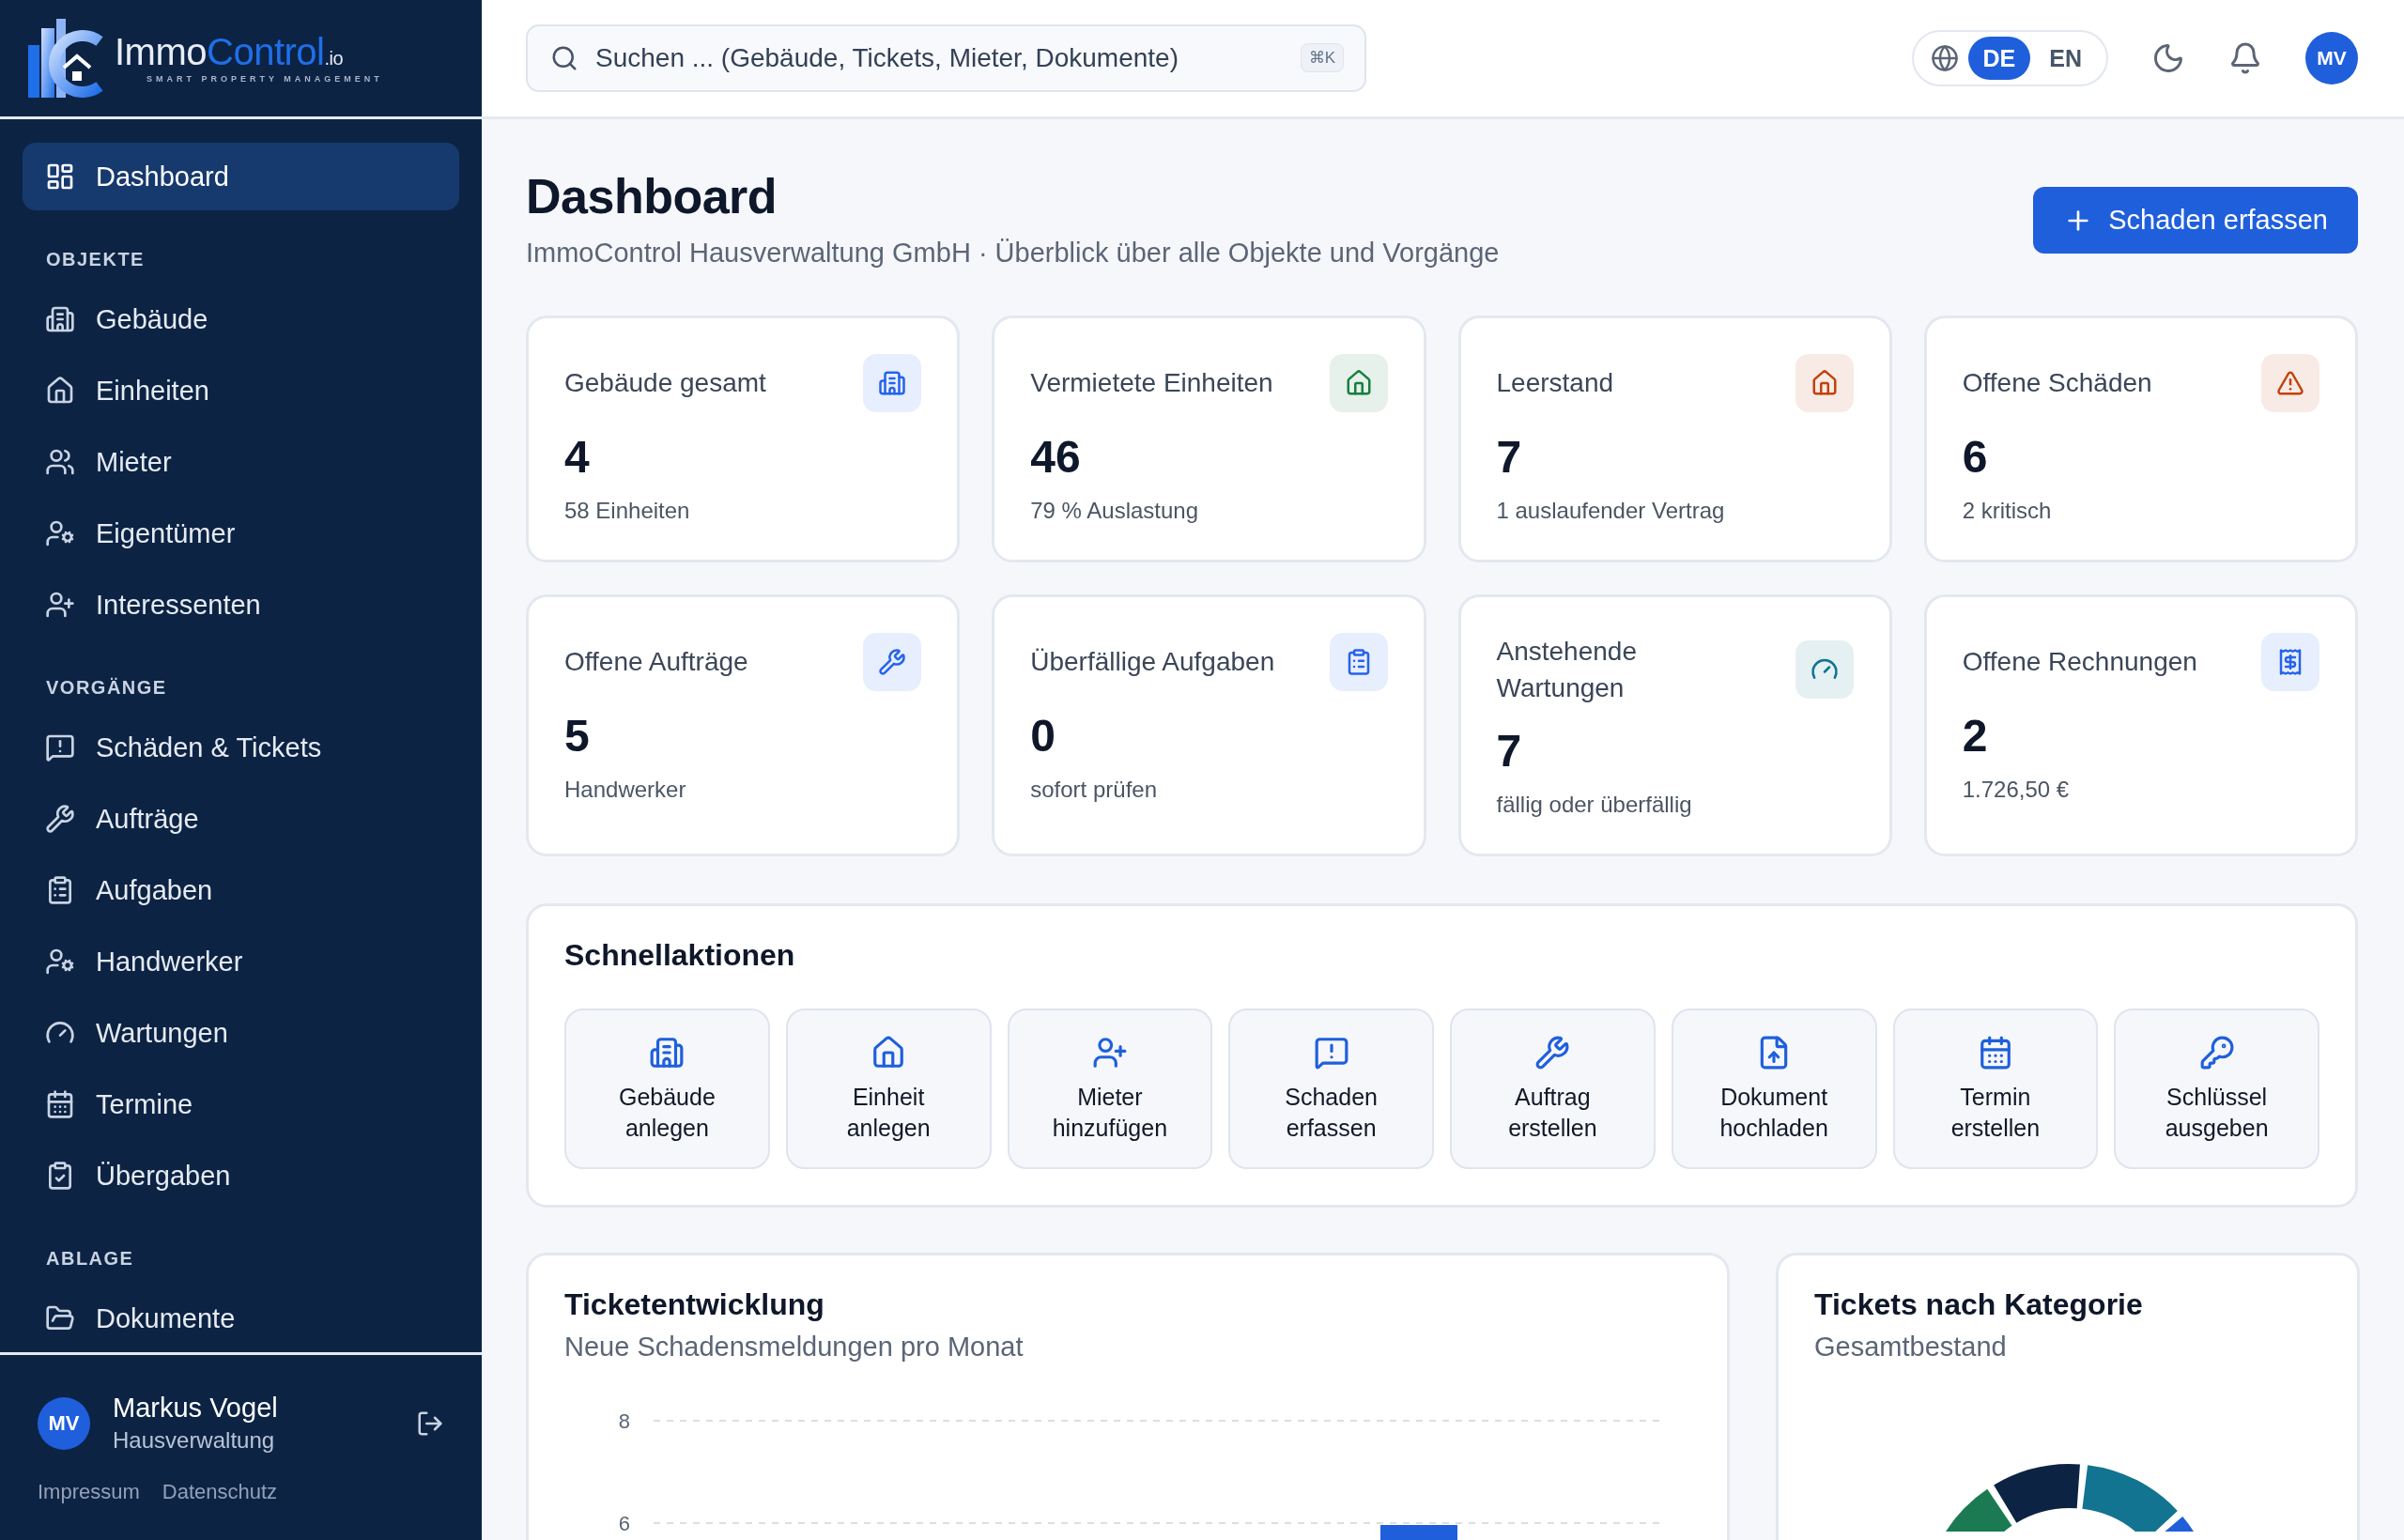  I want to click on globe-icon, so click(1944, 58).